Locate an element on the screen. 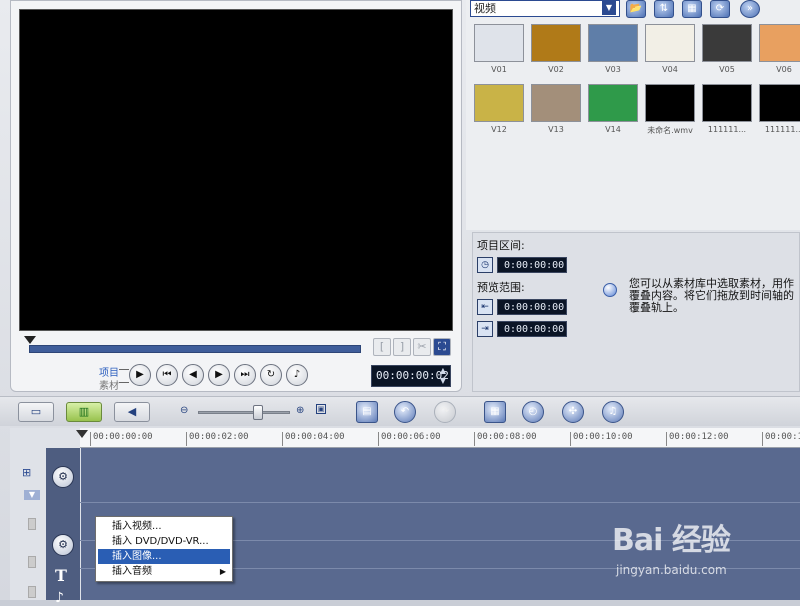 The height and width of the screenshot is (606, 800). storyboard-view-button: ▭ is located at coordinates (36, 412).